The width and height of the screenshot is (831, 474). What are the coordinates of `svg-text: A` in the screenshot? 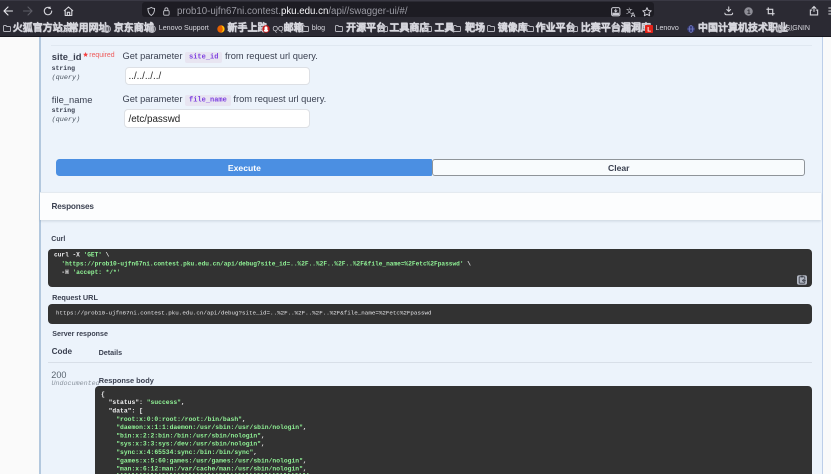 It's located at (633, 15).